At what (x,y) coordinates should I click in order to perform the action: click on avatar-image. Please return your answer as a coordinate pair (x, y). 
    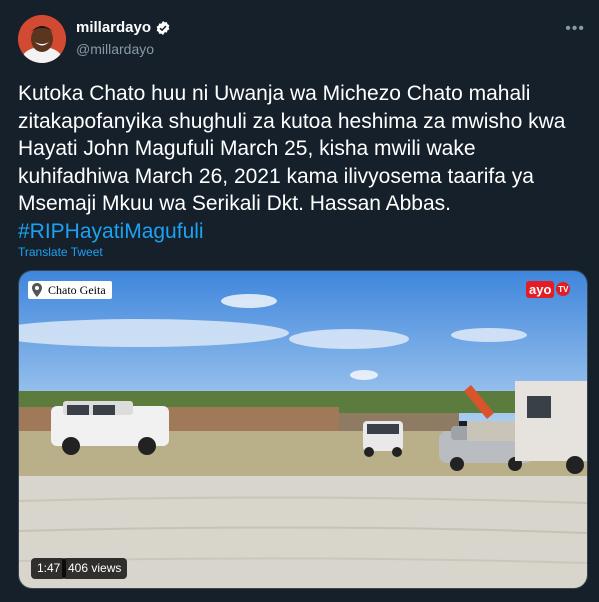
    Looking at the image, I should click on (42, 39).